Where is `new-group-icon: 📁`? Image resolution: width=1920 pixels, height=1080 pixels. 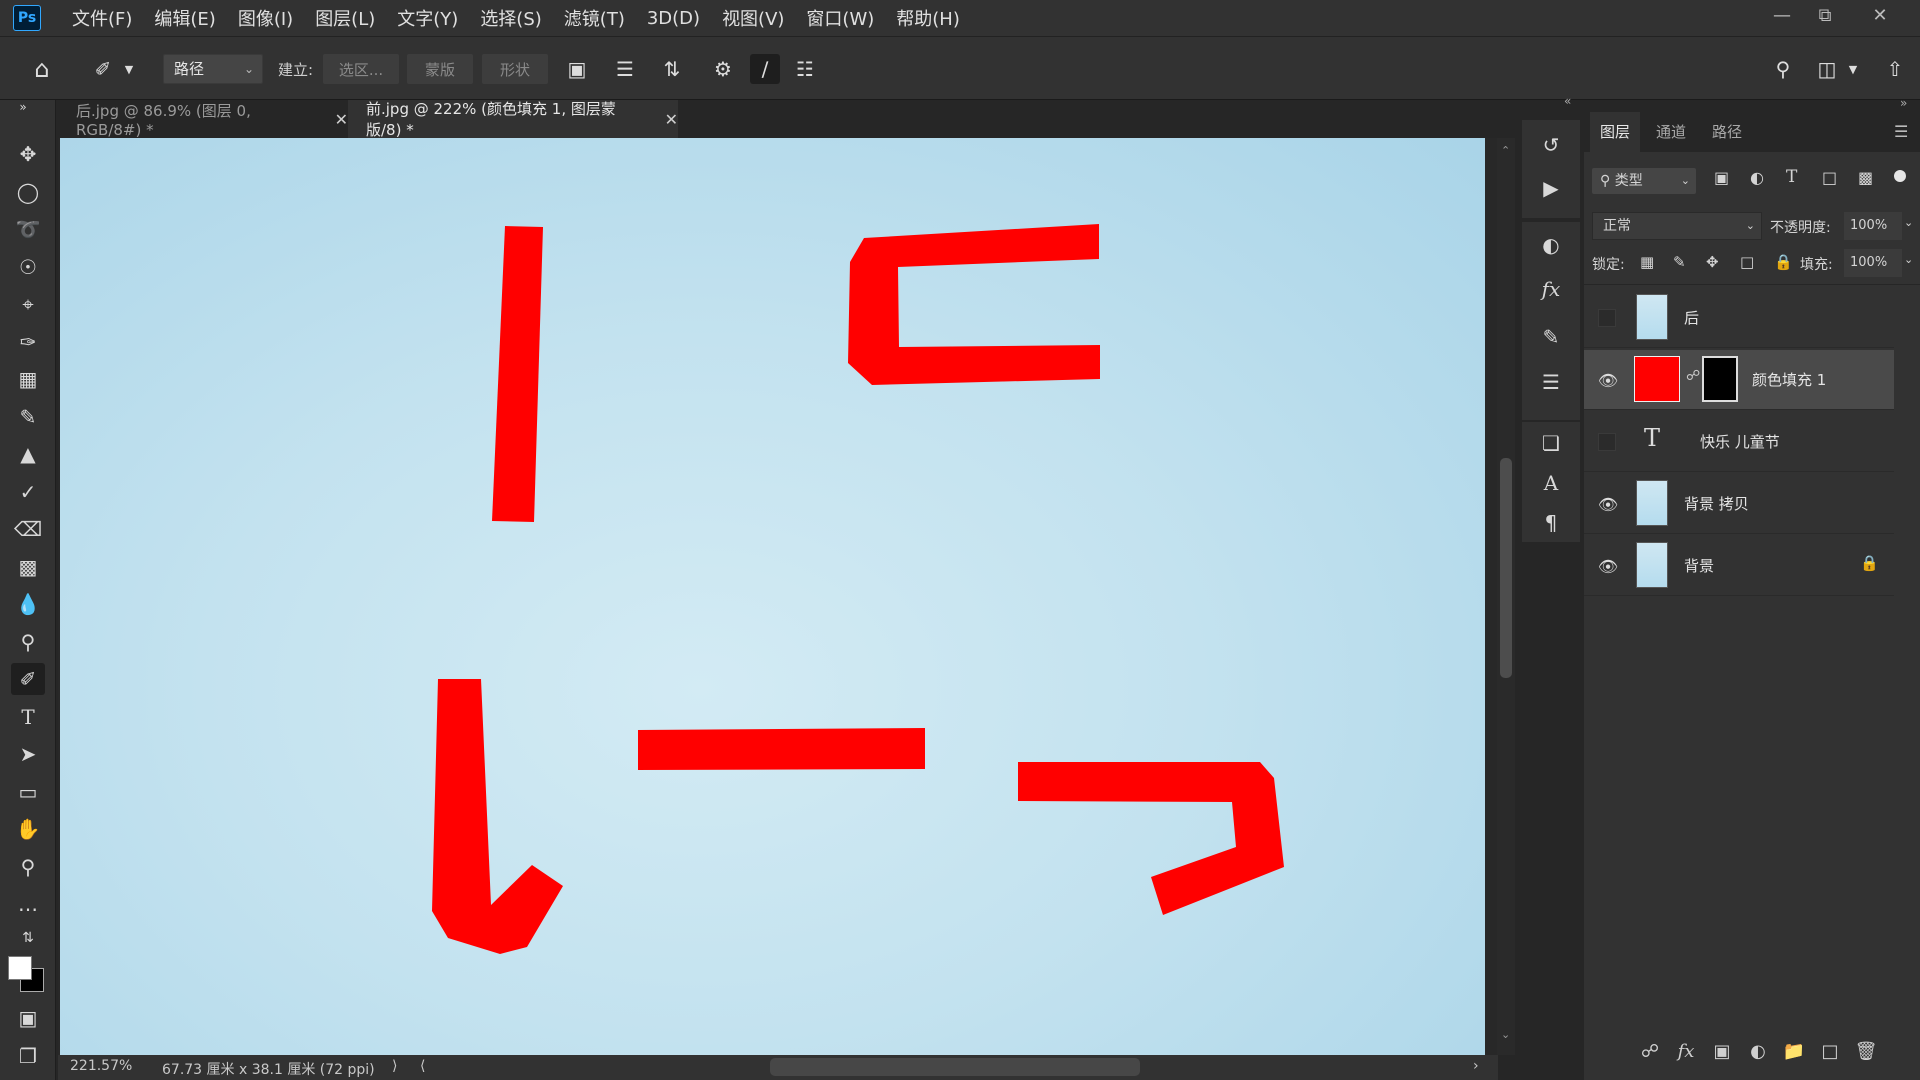 new-group-icon: 📁 is located at coordinates (1794, 1051).